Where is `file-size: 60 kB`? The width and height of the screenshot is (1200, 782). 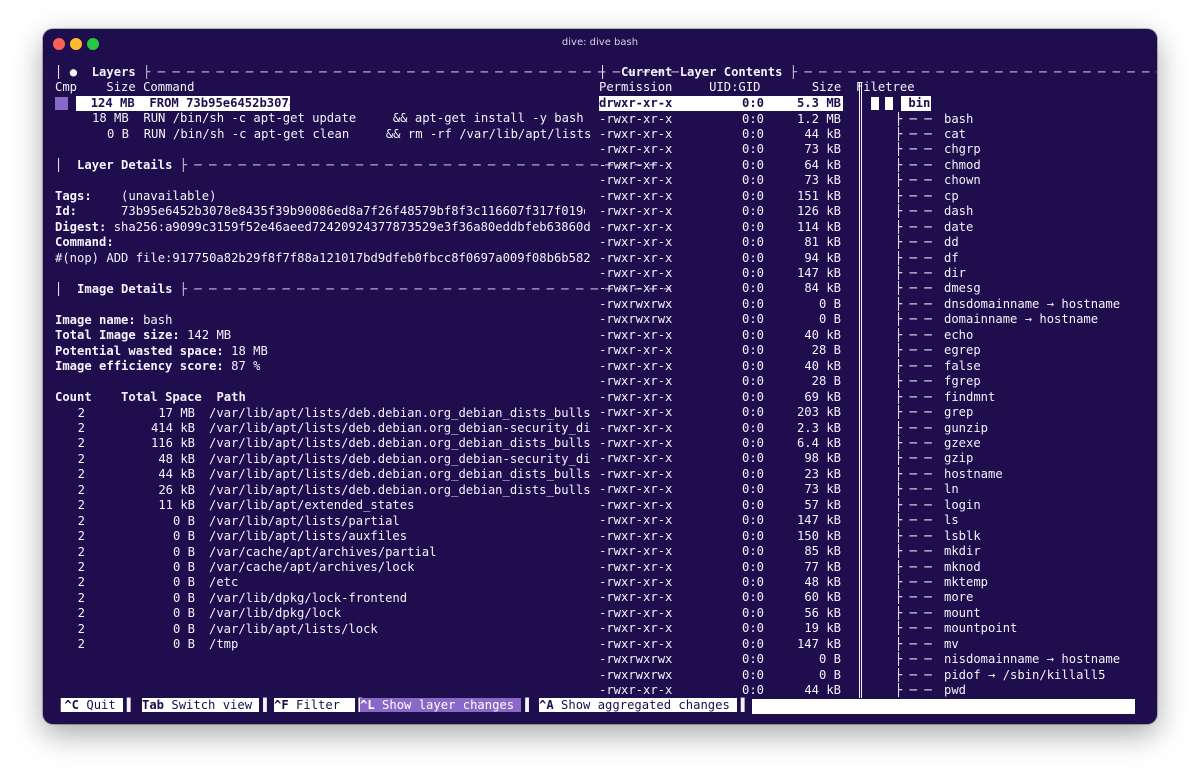 file-size: 60 kB is located at coordinates (822, 597).